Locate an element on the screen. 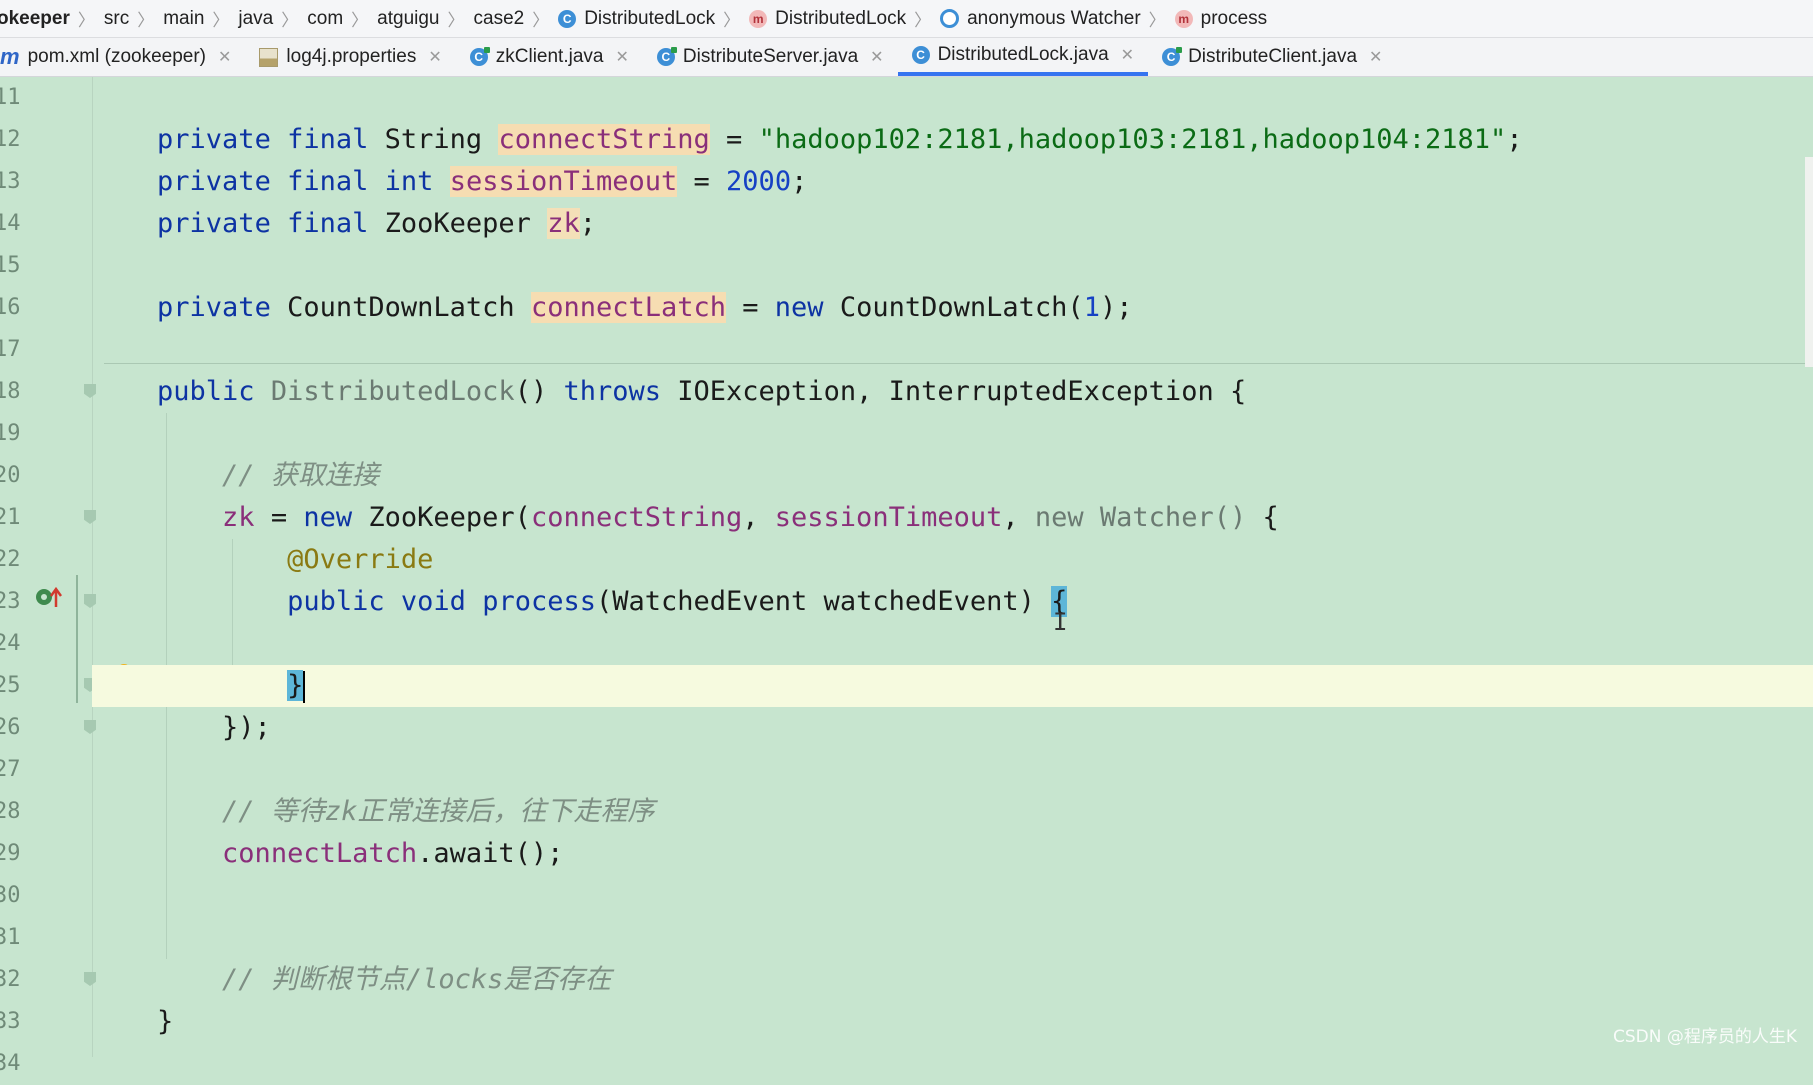 The image size is (1813, 1085). breadcrumb-item-project: okeeper is located at coordinates (35, 19).